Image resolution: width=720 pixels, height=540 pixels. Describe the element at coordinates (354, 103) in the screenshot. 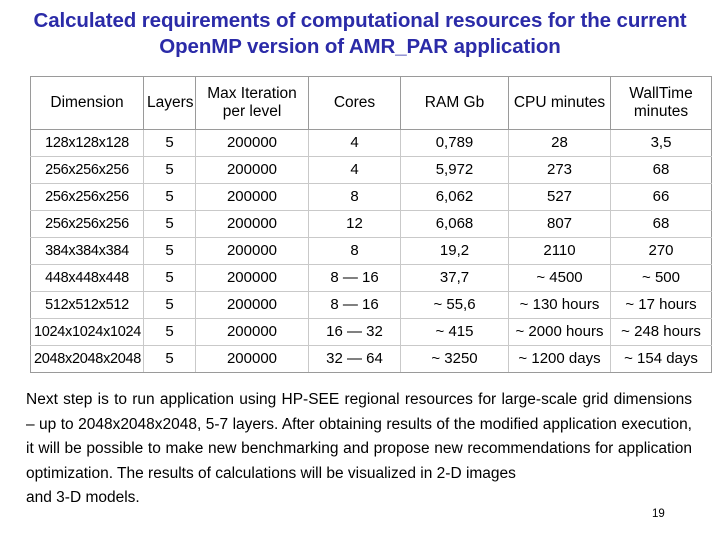

I see `column-header-cores: Cores` at that location.